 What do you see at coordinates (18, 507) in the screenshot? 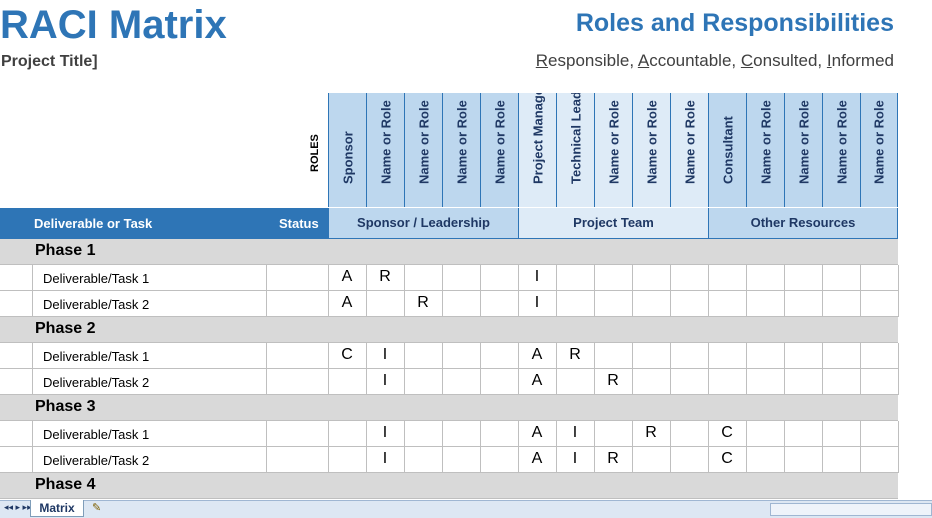
I see `sheet-nav-icon: ◂◂ ▸ ▸▸` at bounding box center [18, 507].